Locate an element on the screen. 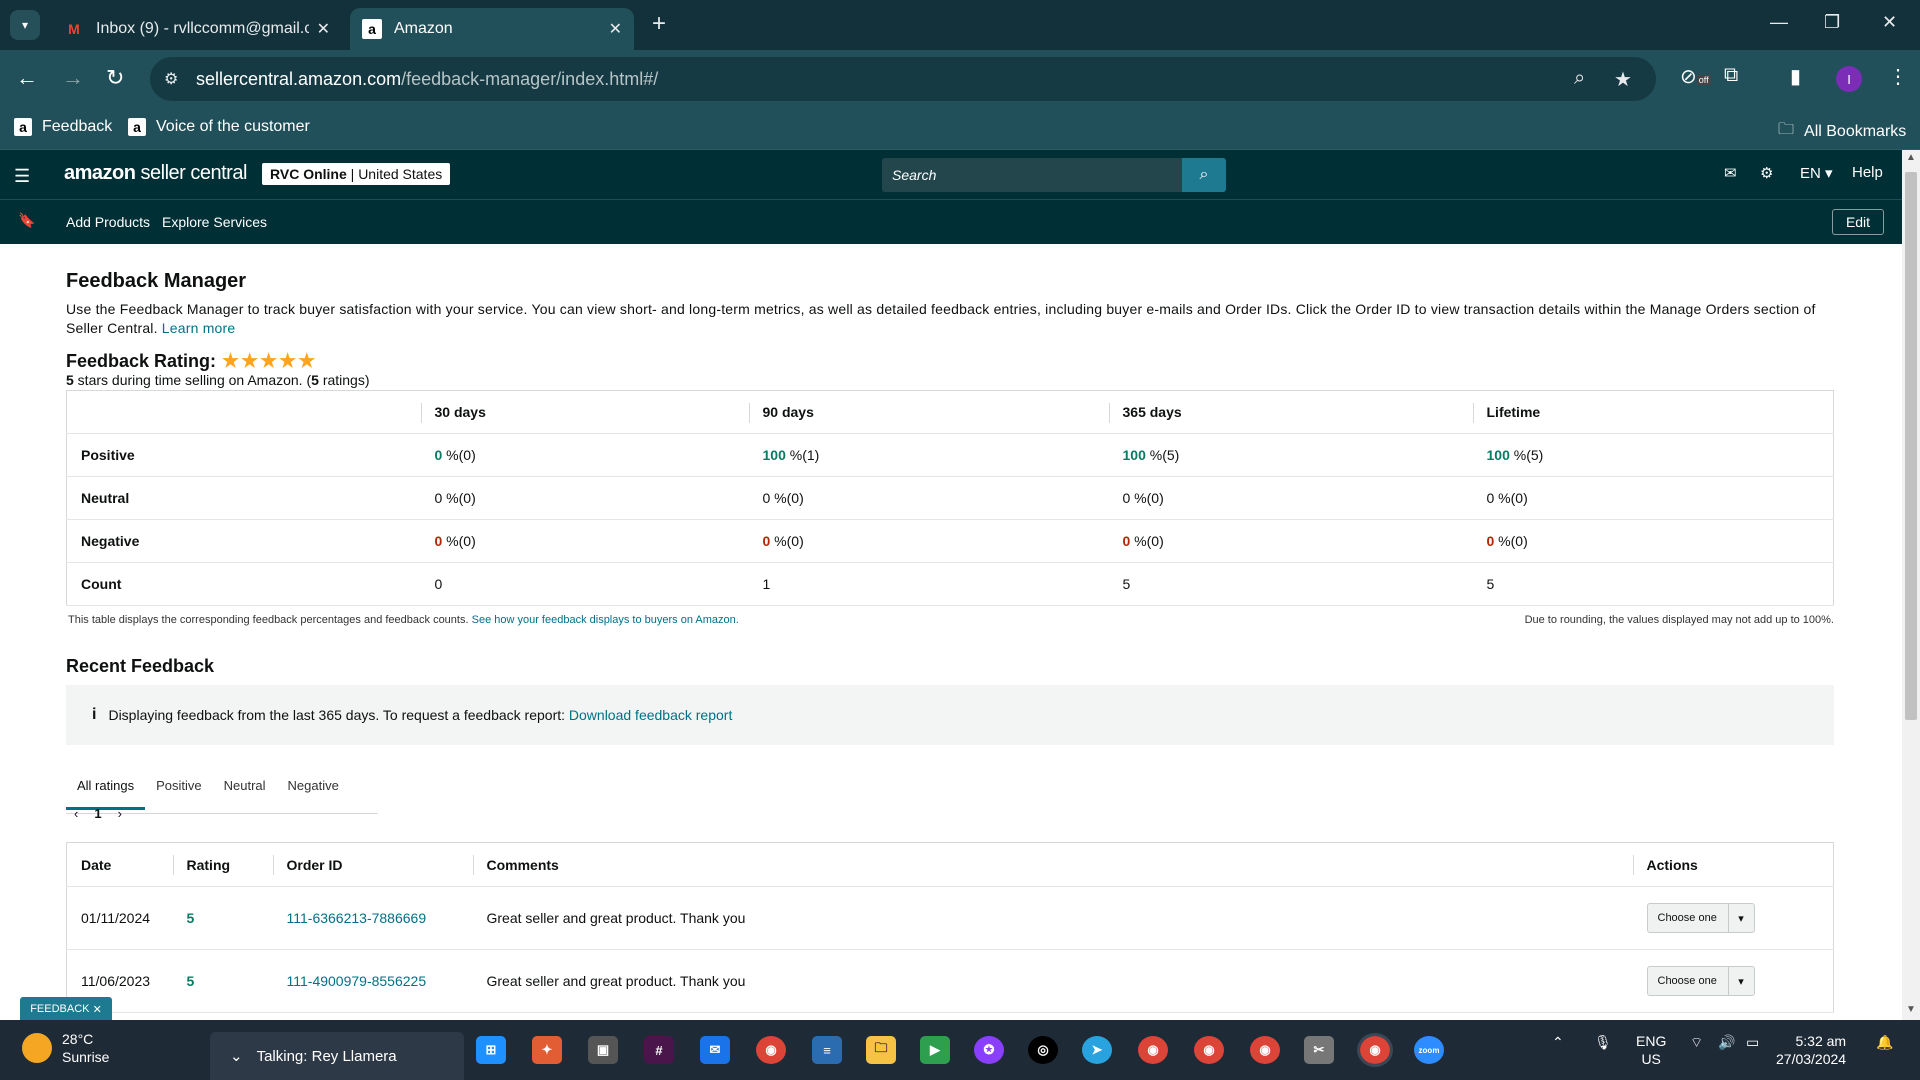 The height and width of the screenshot is (1080, 1920). windows-start-icon: ⊞ is located at coordinates (491, 1050).